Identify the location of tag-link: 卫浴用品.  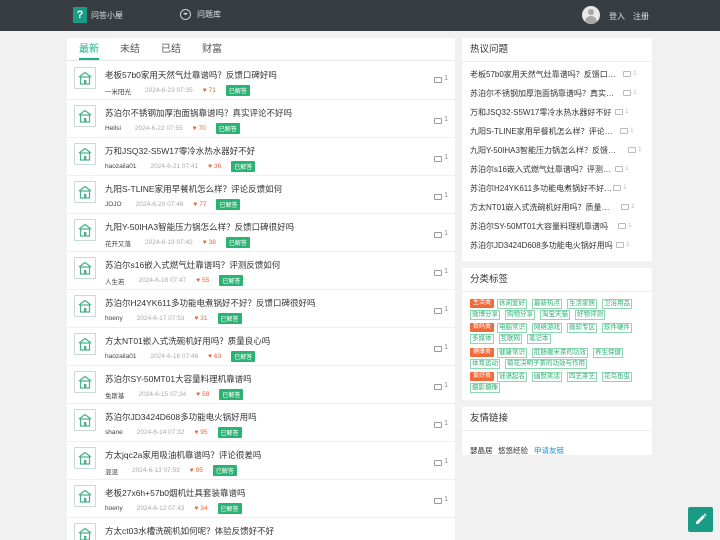
(617, 303).